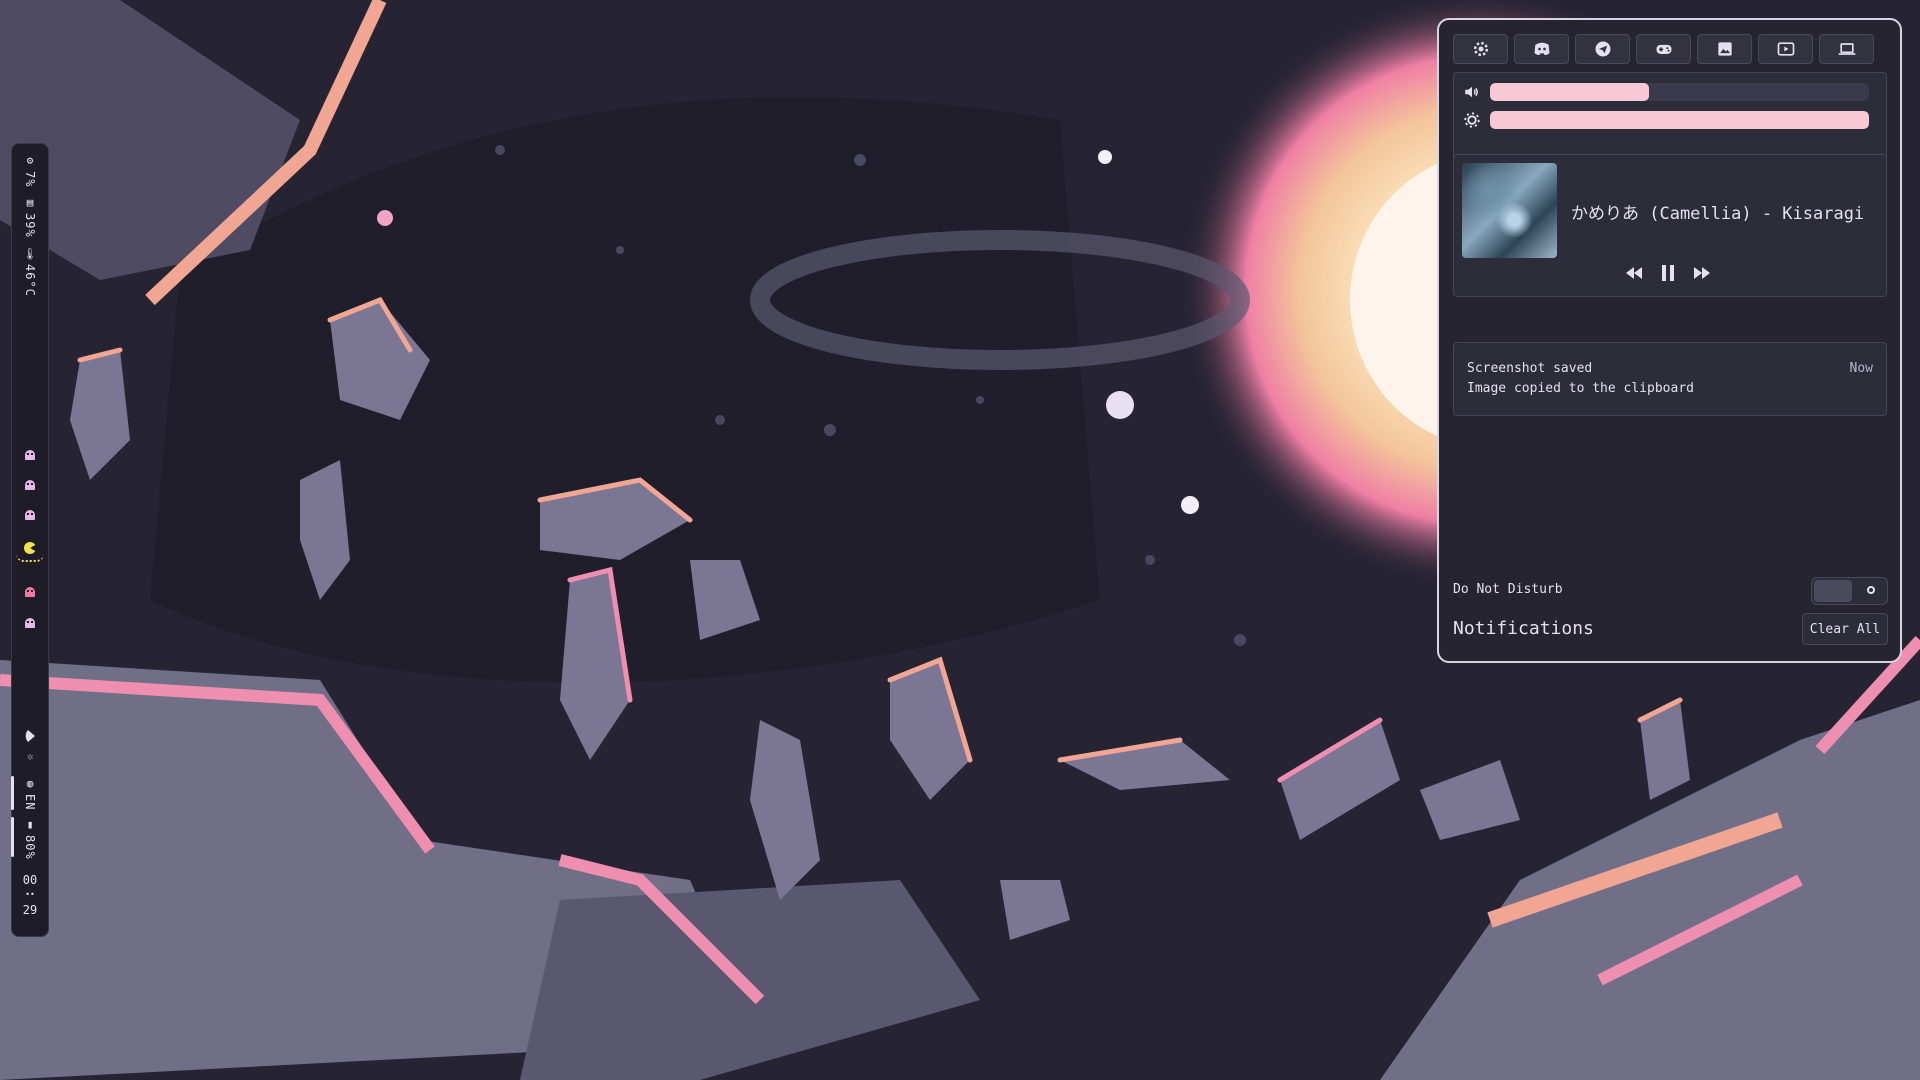 The image size is (1920, 1080). Describe the element at coordinates (1472, 92) in the screenshot. I see `volume-icon` at that location.